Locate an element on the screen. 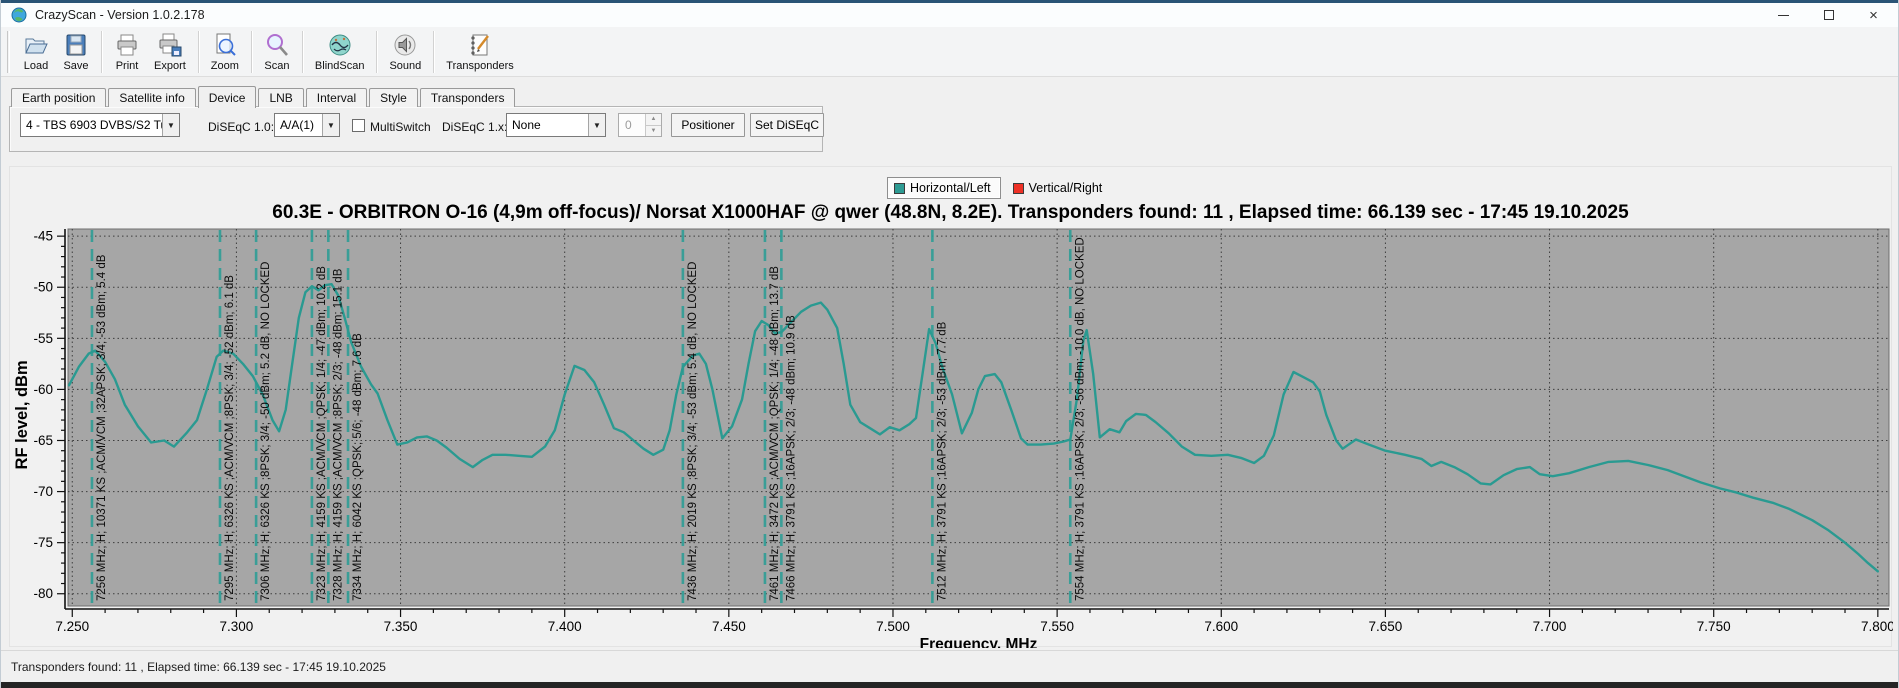 This screenshot has width=1899, height=688. legend-item-horizontal-left: Horizontal/Left is located at coordinates (944, 188).